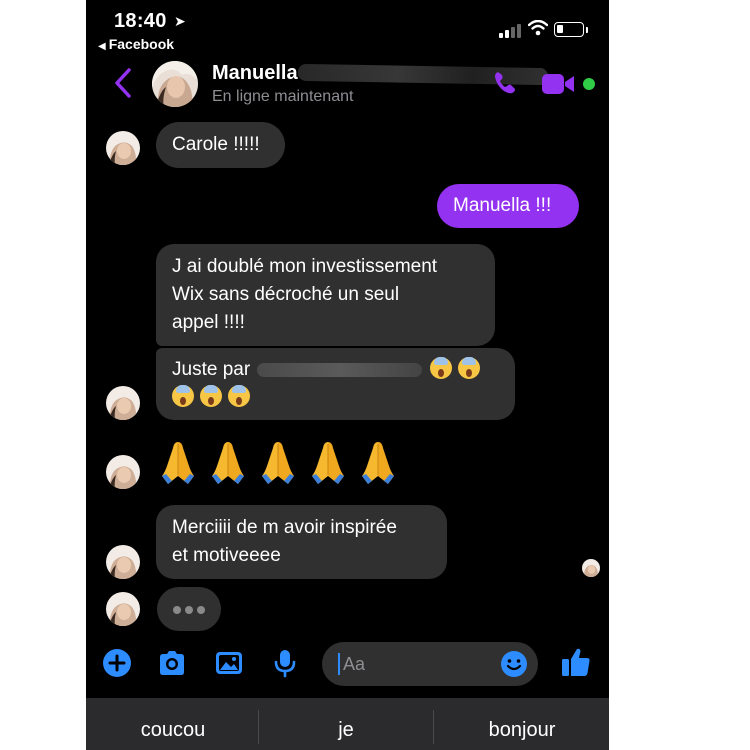 Image resolution: width=750 pixels, height=750 pixels. I want to click on video-call-icon, so click(558, 84).